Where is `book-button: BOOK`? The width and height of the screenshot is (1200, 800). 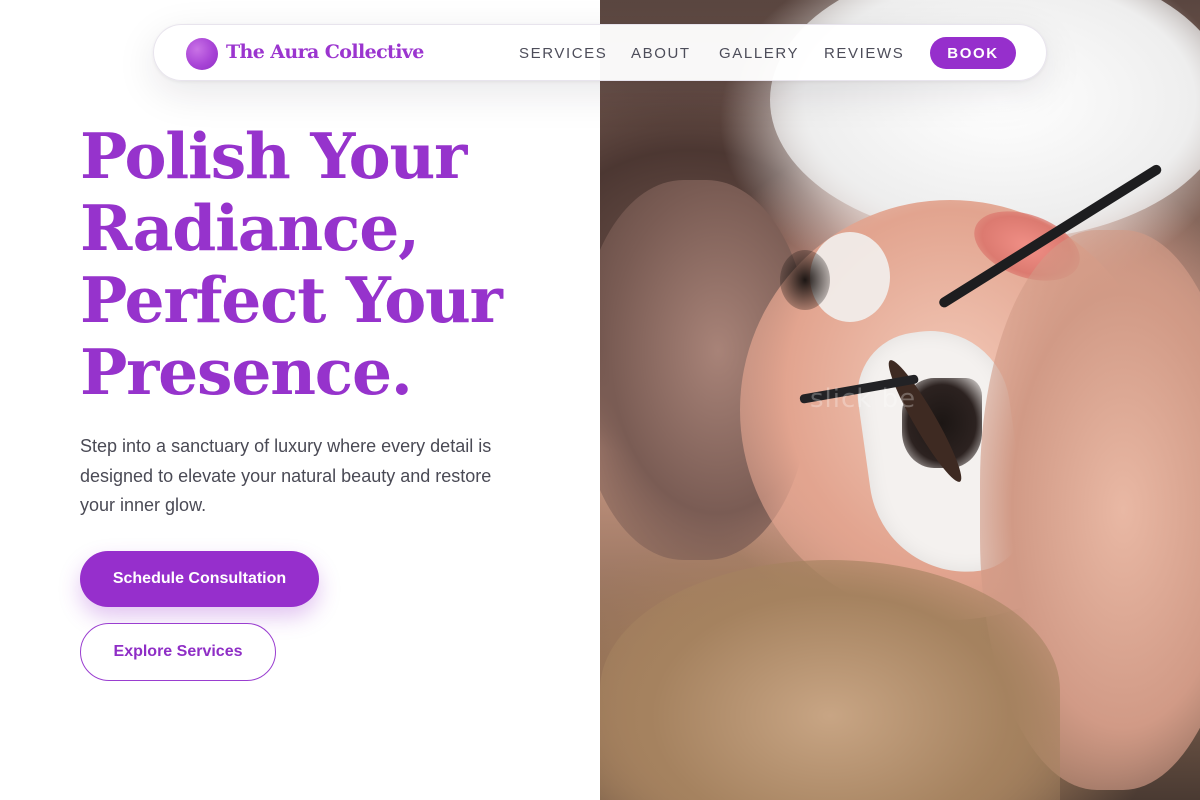 book-button: BOOK is located at coordinates (973, 53).